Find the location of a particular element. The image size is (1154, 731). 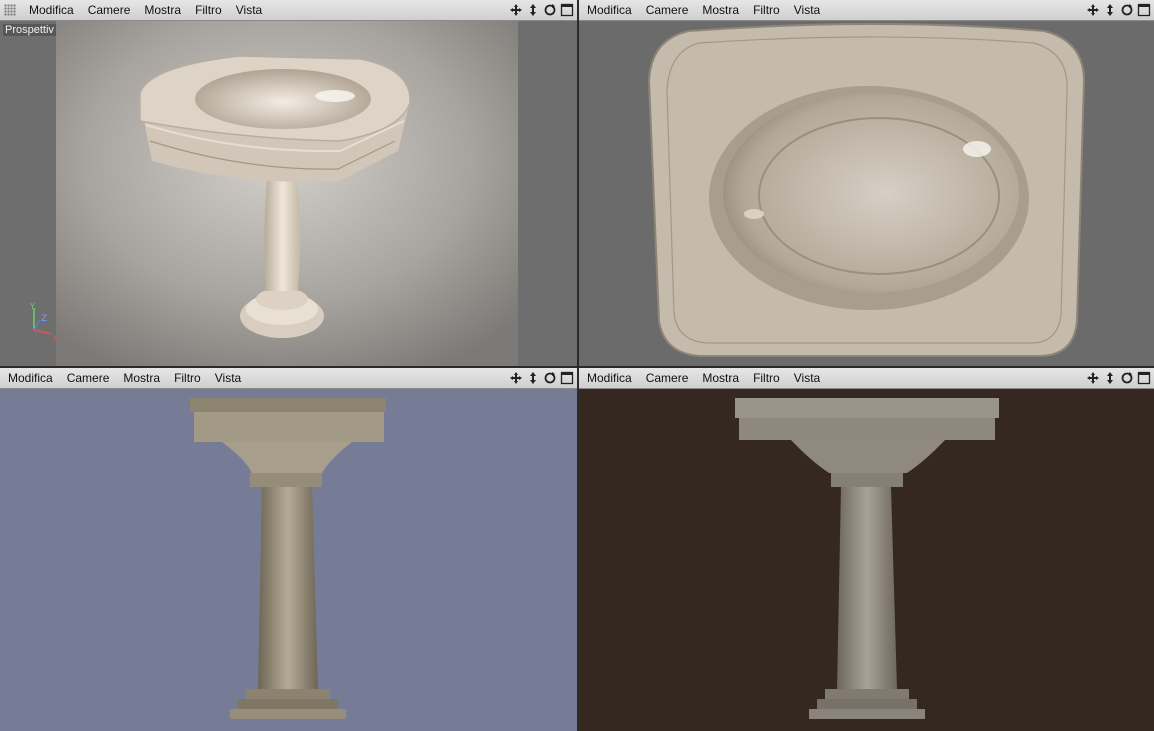

svg-text: Y is located at coordinates (32, 306).